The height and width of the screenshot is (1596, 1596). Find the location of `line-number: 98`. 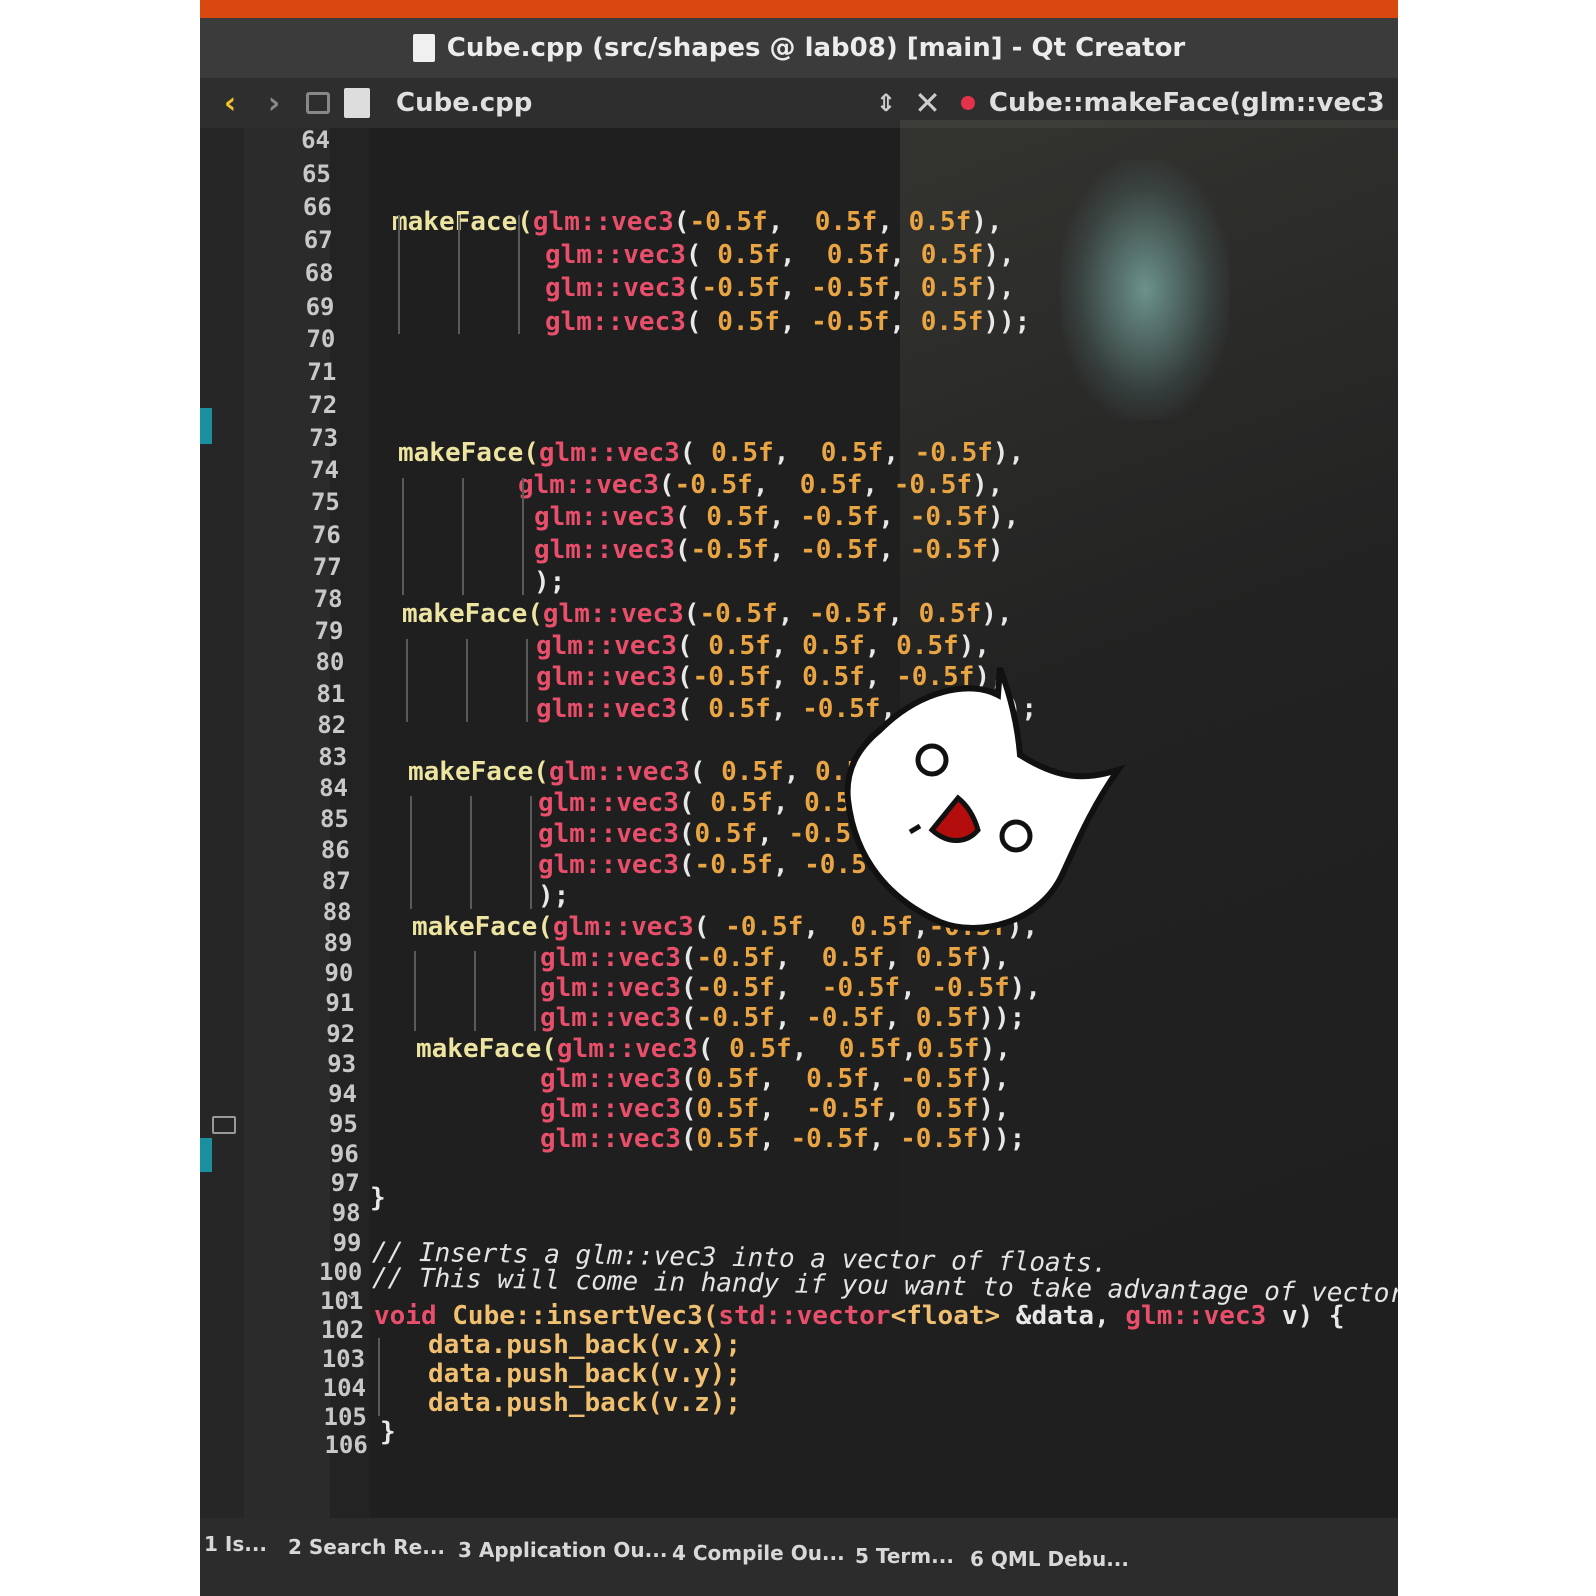

line-number: 98 is located at coordinates (346, 1213).